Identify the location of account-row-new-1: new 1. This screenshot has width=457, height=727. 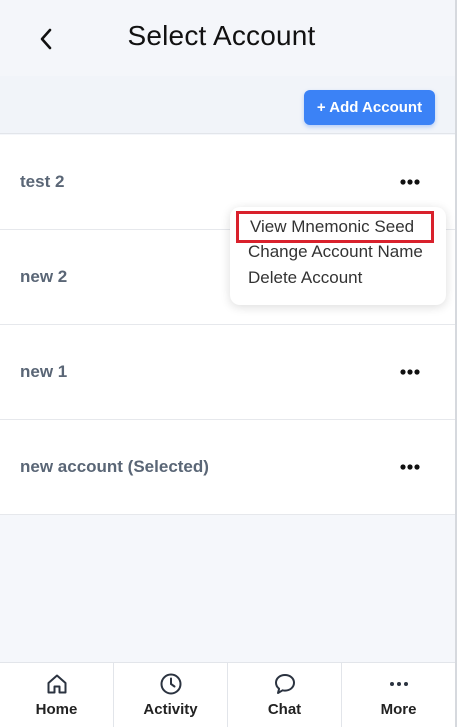
(227, 372).